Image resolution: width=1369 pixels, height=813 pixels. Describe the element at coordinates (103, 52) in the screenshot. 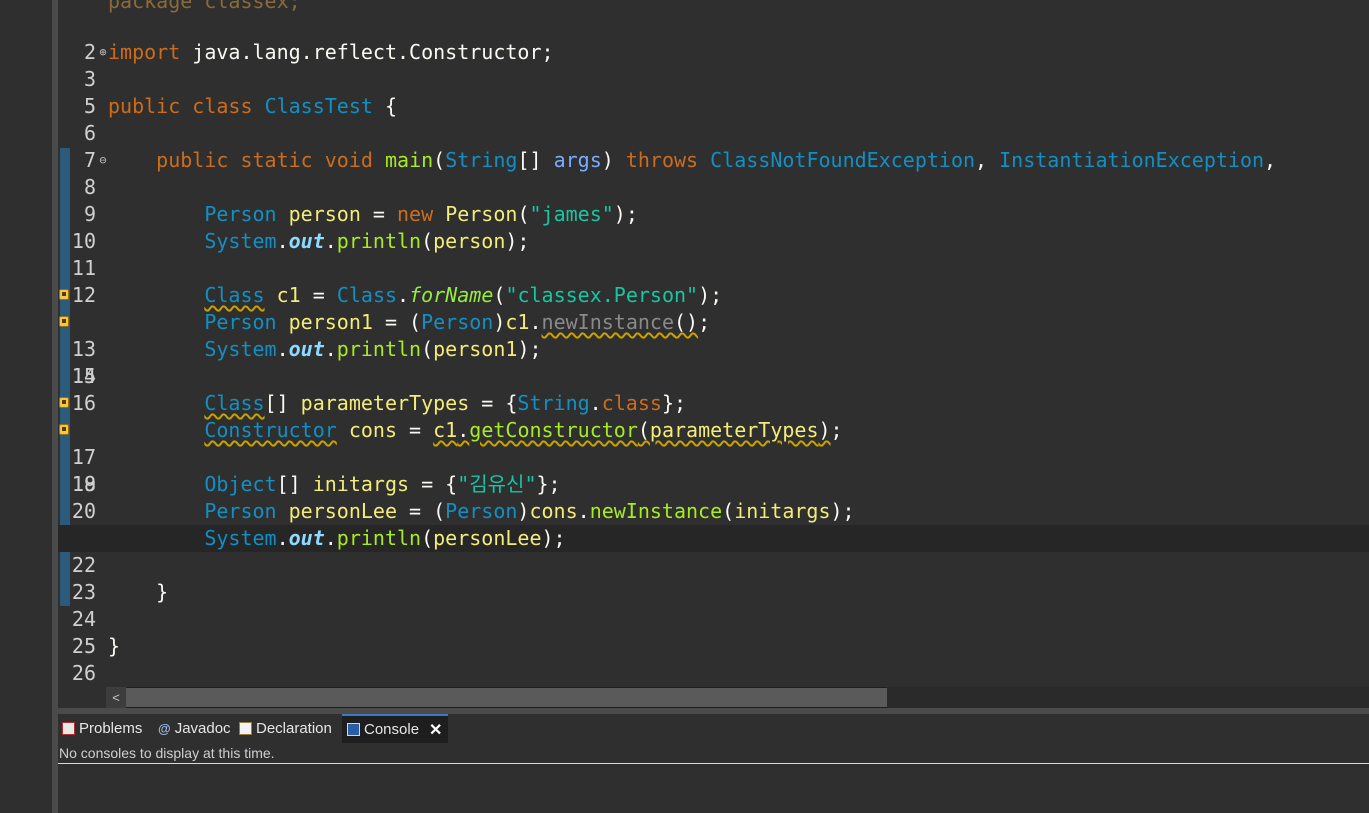

I see `fold-toggle-icon: ⊕` at that location.